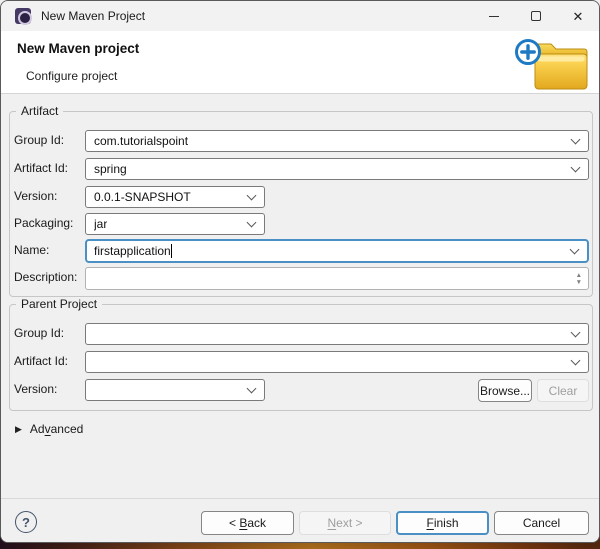 The height and width of the screenshot is (549, 600). I want to click on name-label: Name:, so click(32, 250).